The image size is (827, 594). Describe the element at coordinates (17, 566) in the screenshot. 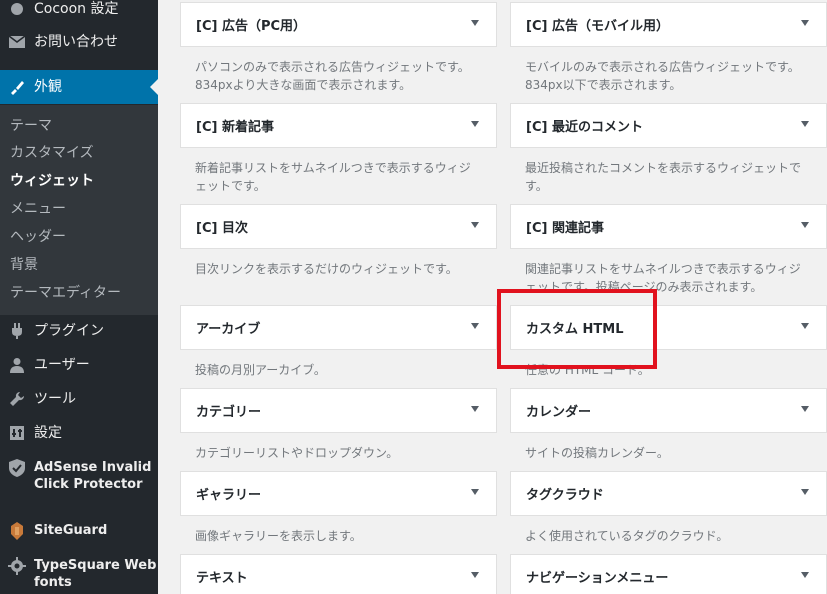

I see `gear-icon` at that location.